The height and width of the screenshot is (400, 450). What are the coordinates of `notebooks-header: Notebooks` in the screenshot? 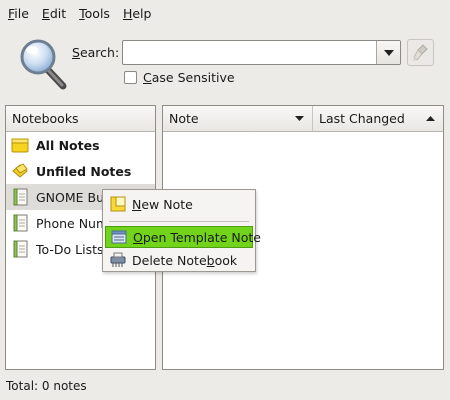 It's located at (80, 119).